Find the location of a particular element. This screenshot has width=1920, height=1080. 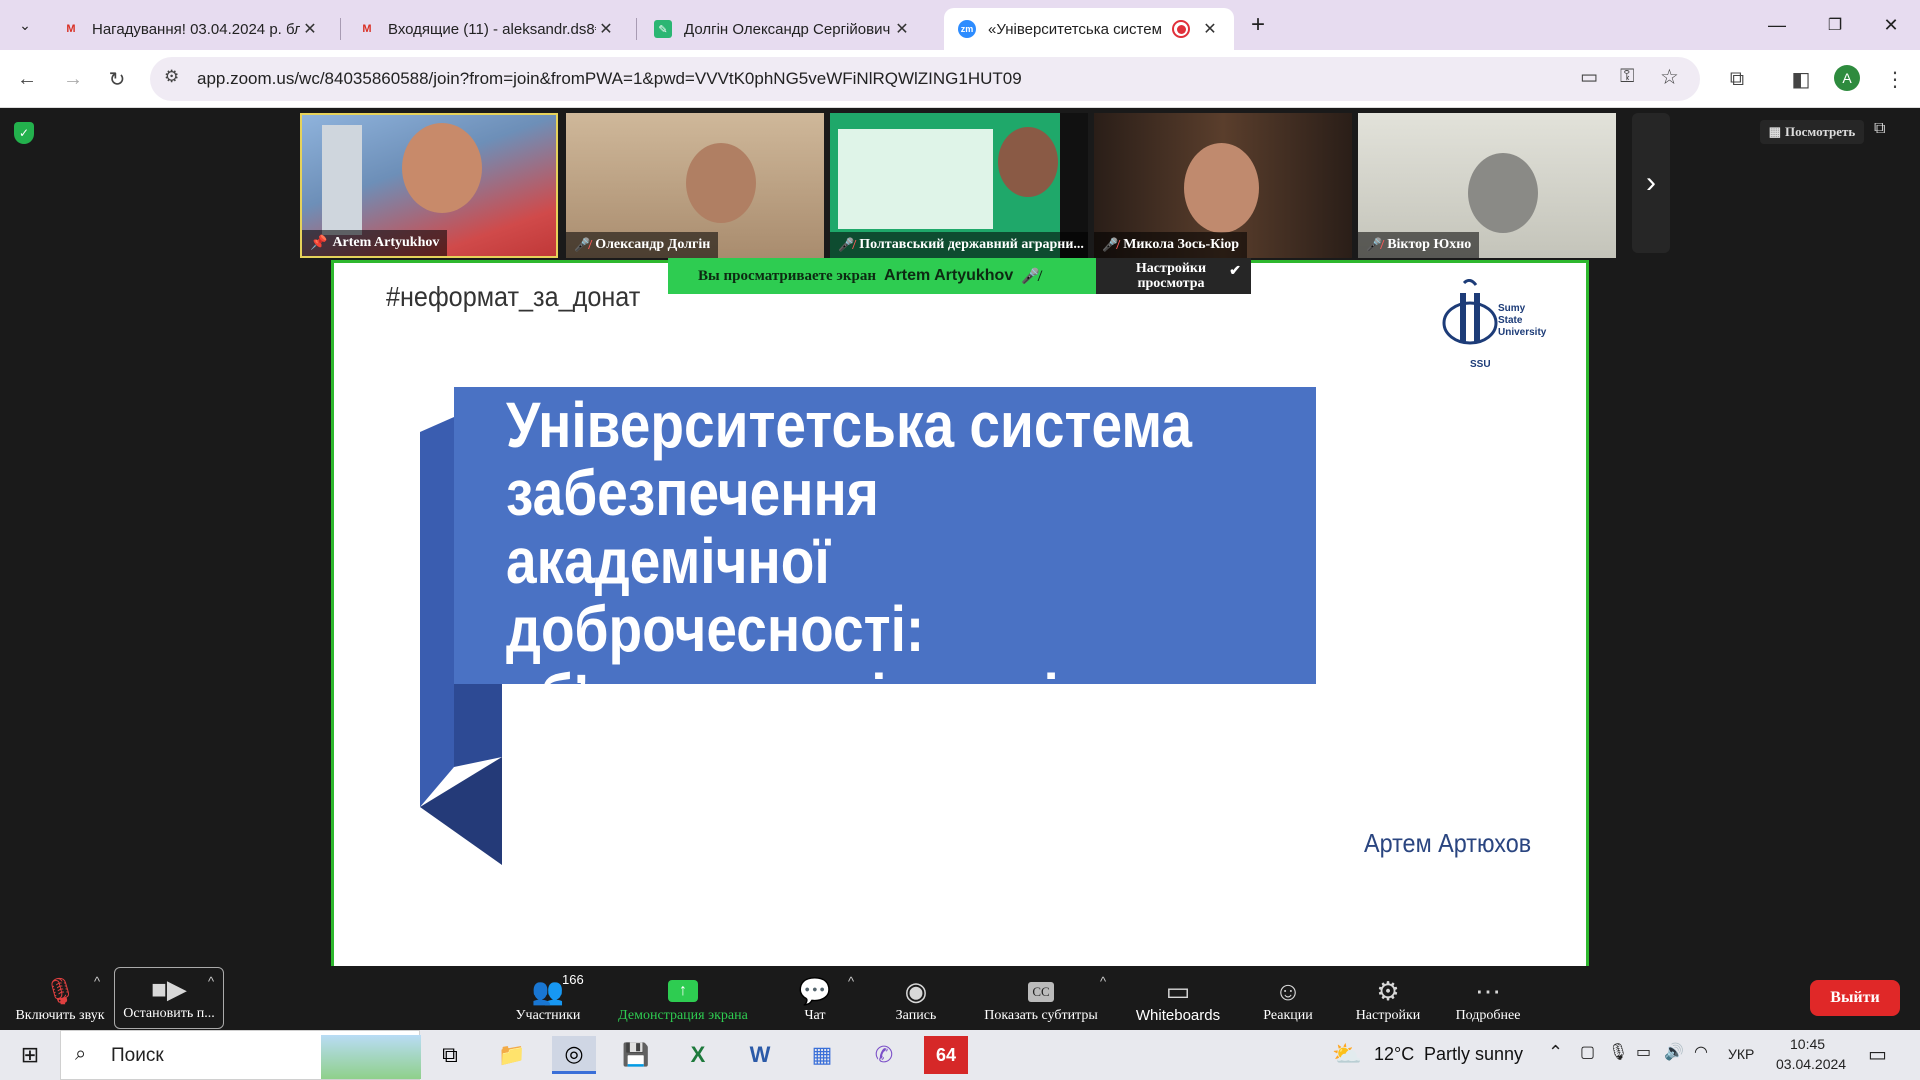

browser-tab-3: ✎ Долгін Олександр Сергійович ✕ is located at coordinates (783, 29).